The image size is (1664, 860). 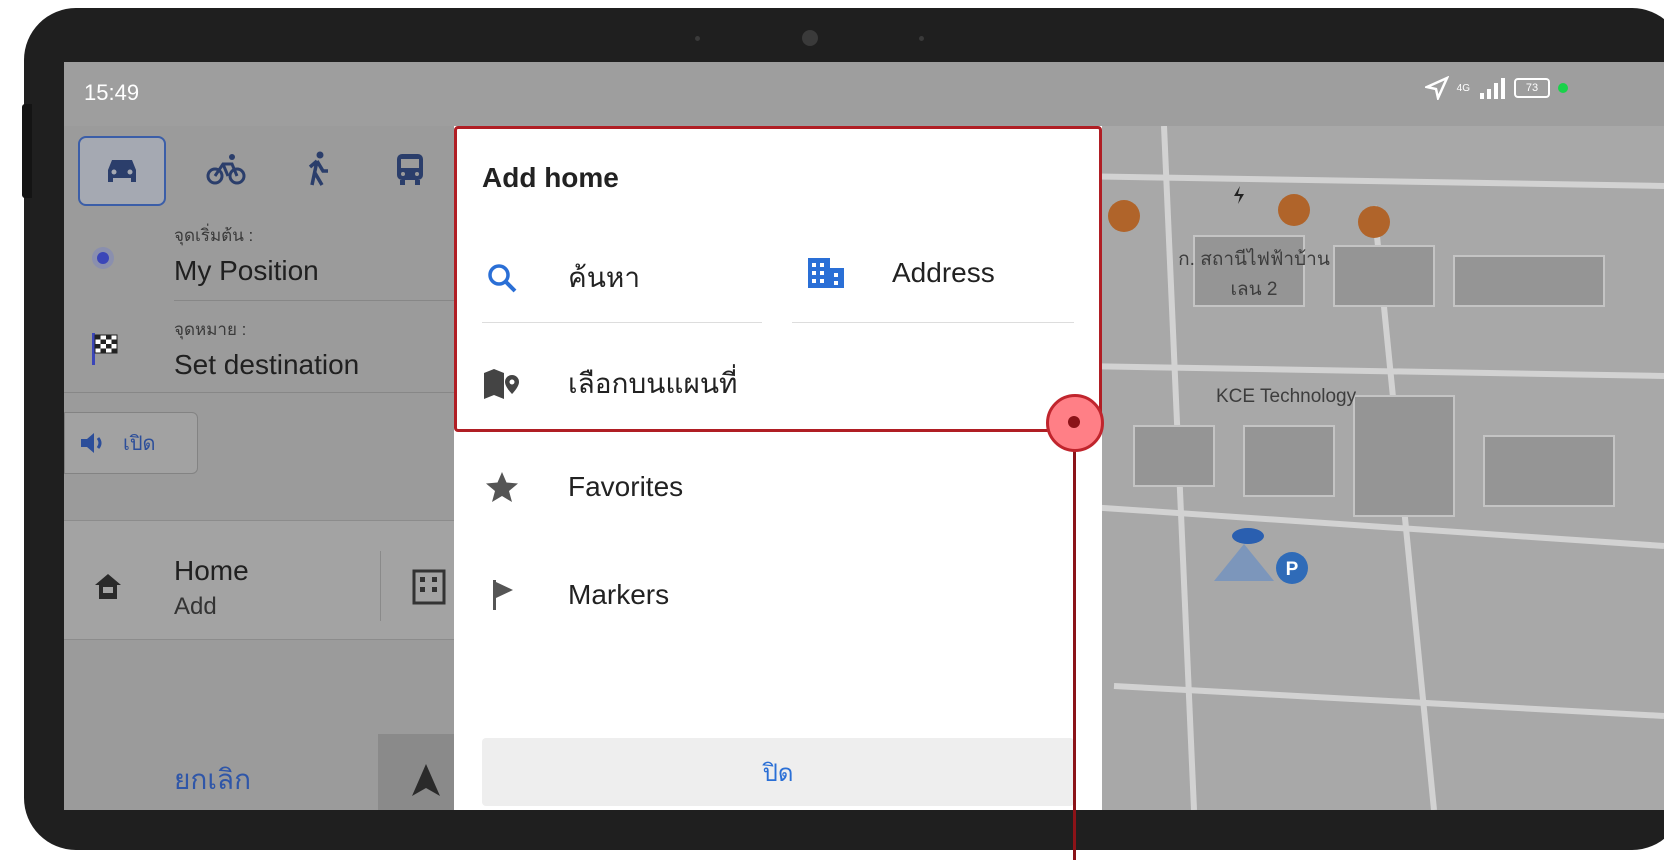 I want to click on bus-icon, so click(x=410, y=169).